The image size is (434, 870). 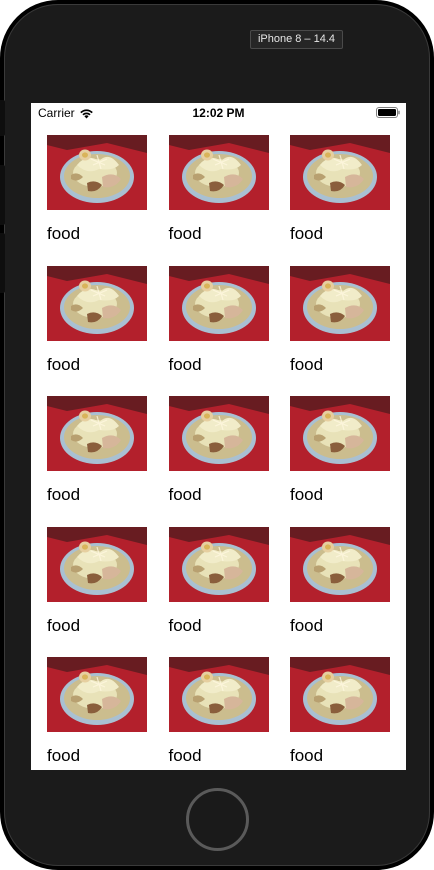 I want to click on home-button, so click(x=217, y=819).